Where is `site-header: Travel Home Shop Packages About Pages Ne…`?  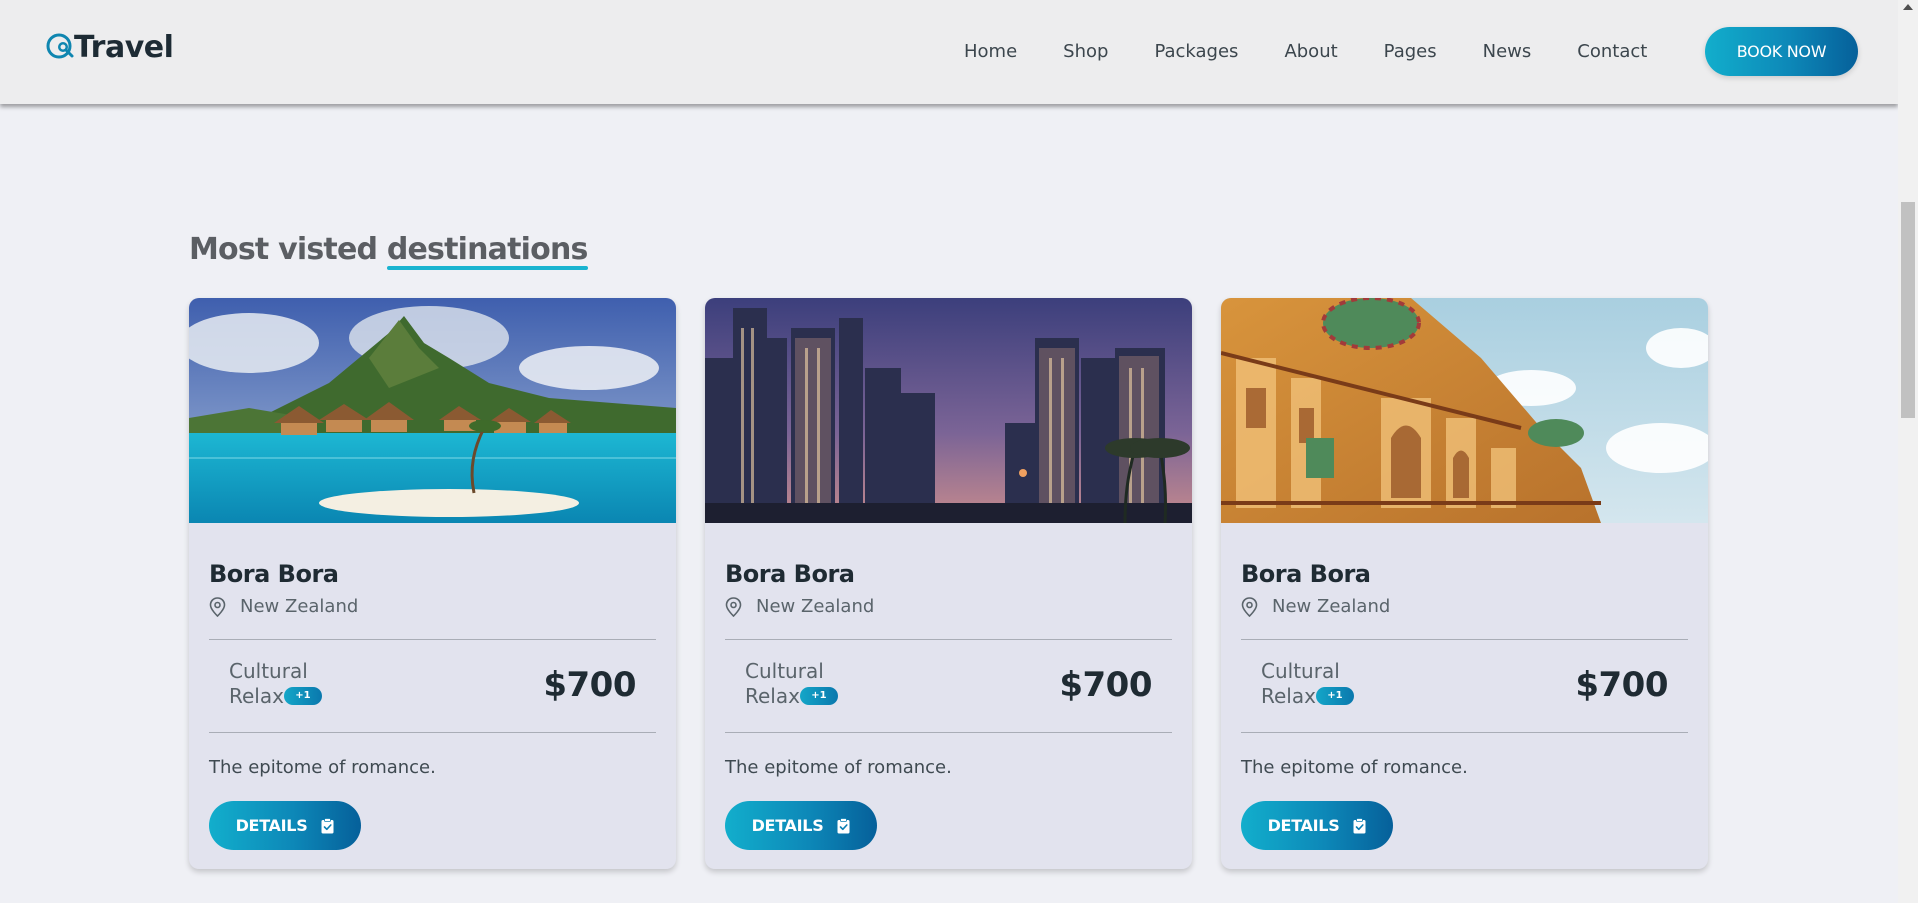
site-header: Travel Home Shop Packages About Pages Ne… is located at coordinates (949, 52).